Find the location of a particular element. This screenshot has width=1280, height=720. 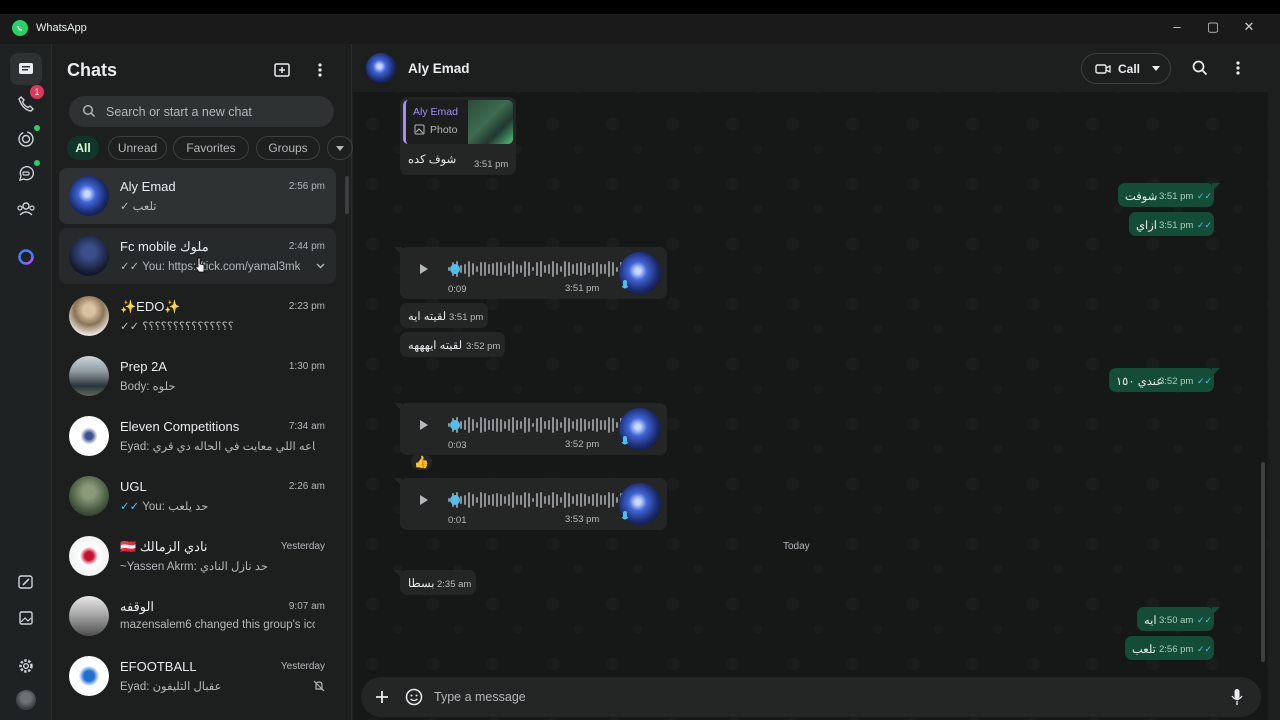

chat-header: Aly Emad Call is located at coordinates (810, 68).